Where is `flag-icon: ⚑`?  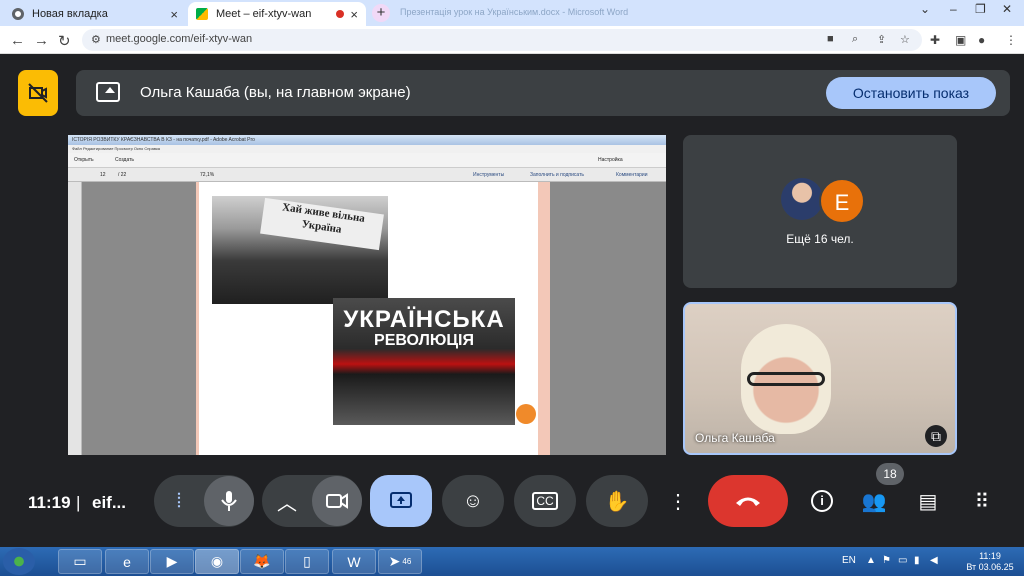 flag-icon: ⚑ is located at coordinates (886, 560).